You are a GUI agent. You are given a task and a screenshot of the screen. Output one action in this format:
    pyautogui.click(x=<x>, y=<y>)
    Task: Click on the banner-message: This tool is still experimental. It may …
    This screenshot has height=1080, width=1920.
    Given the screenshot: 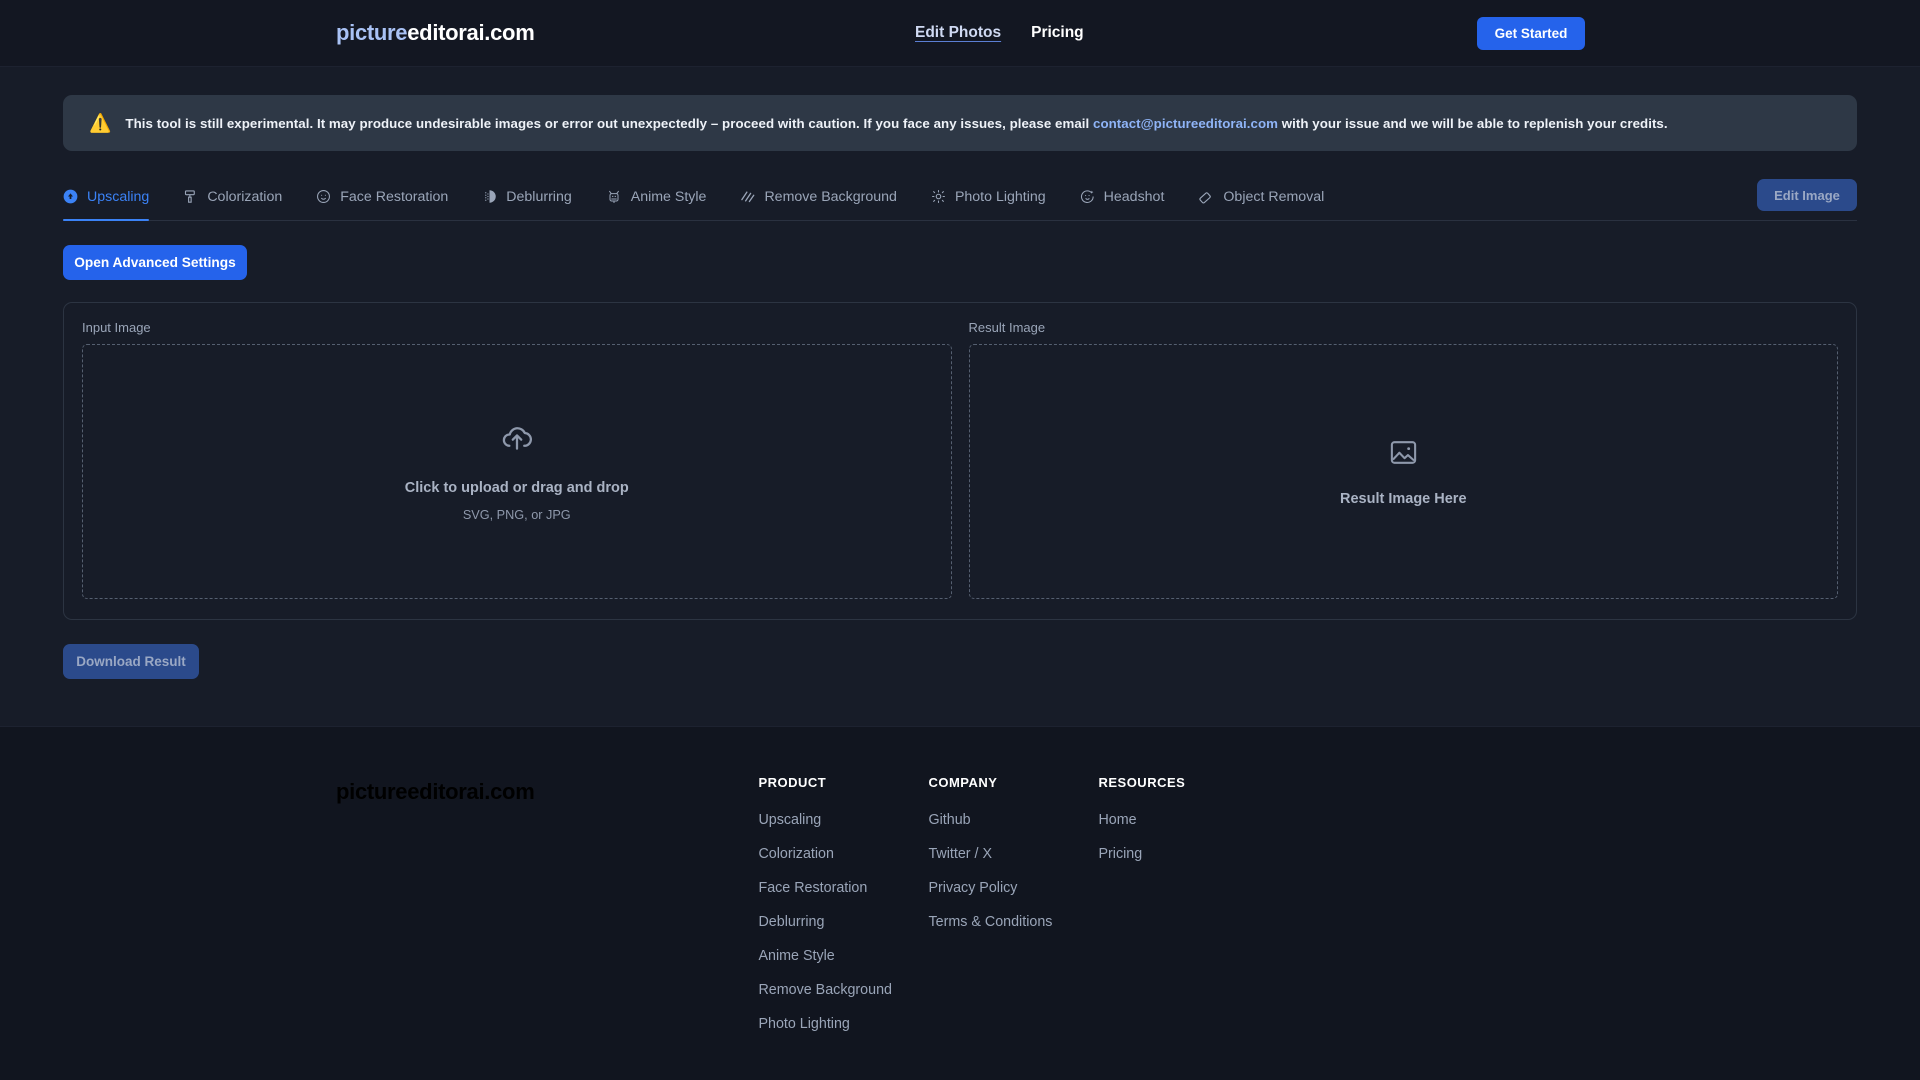 What is the action you would take?
    pyautogui.click(x=896, y=123)
    